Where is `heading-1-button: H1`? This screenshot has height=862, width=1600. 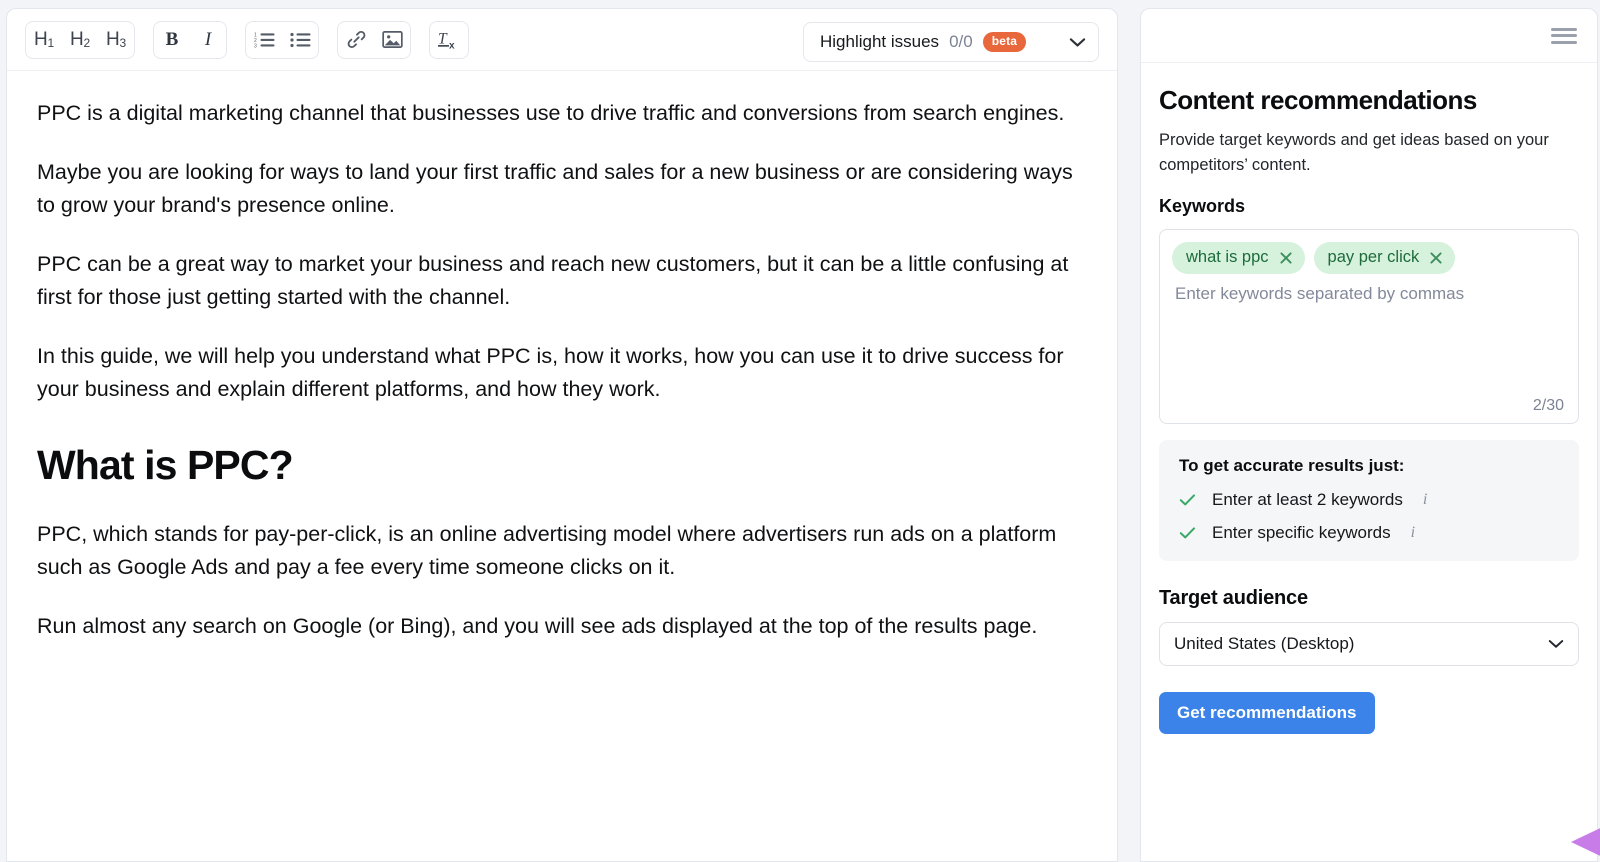 heading-1-button: H1 is located at coordinates (44, 40).